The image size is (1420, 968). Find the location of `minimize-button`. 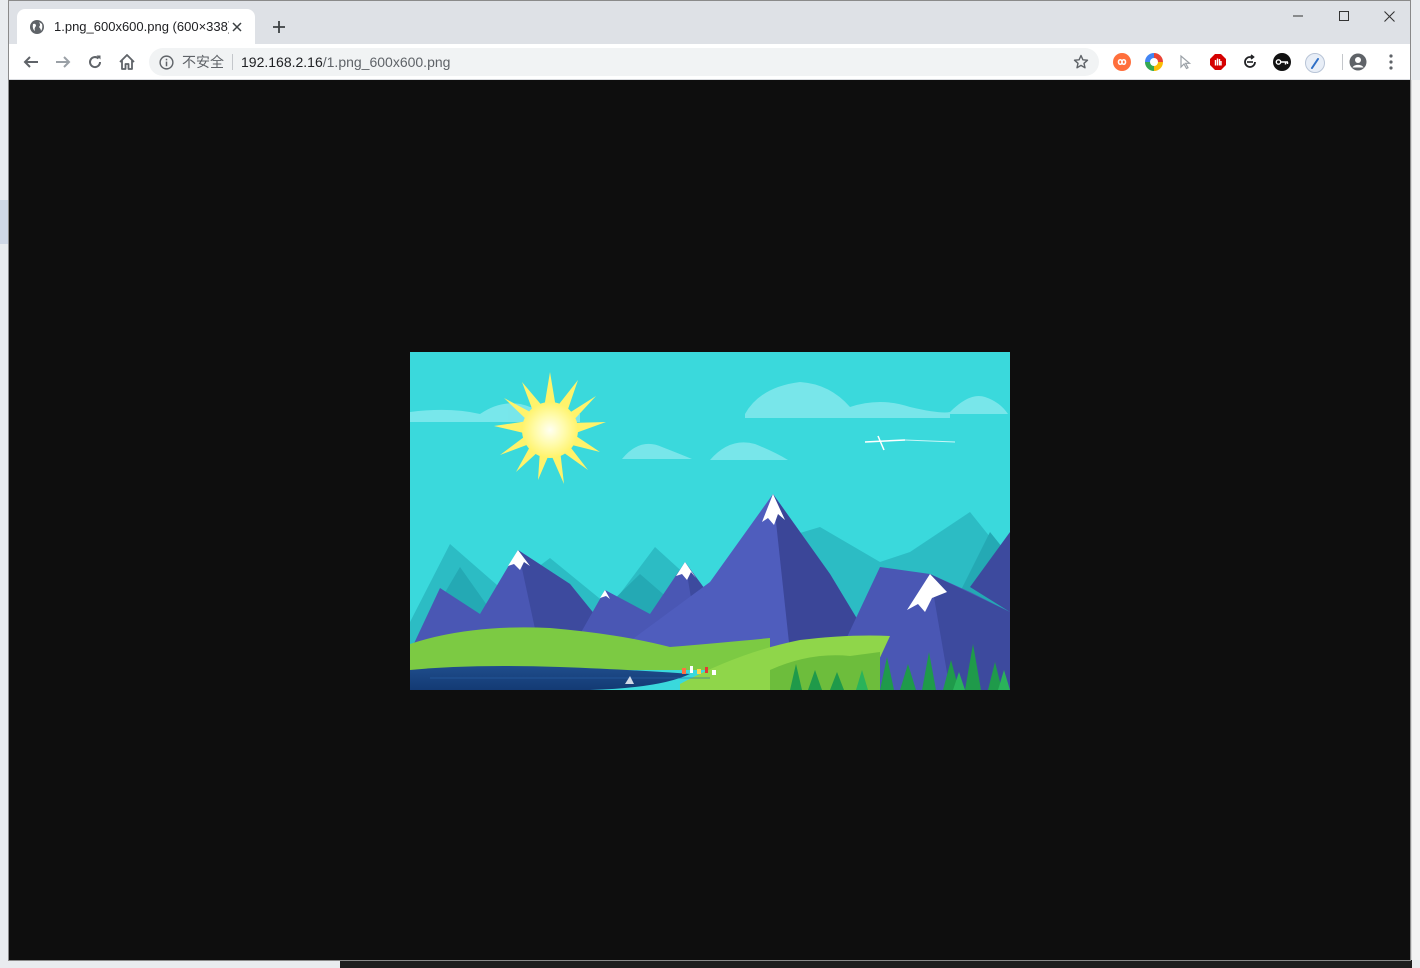

minimize-button is located at coordinates (1298, 16).